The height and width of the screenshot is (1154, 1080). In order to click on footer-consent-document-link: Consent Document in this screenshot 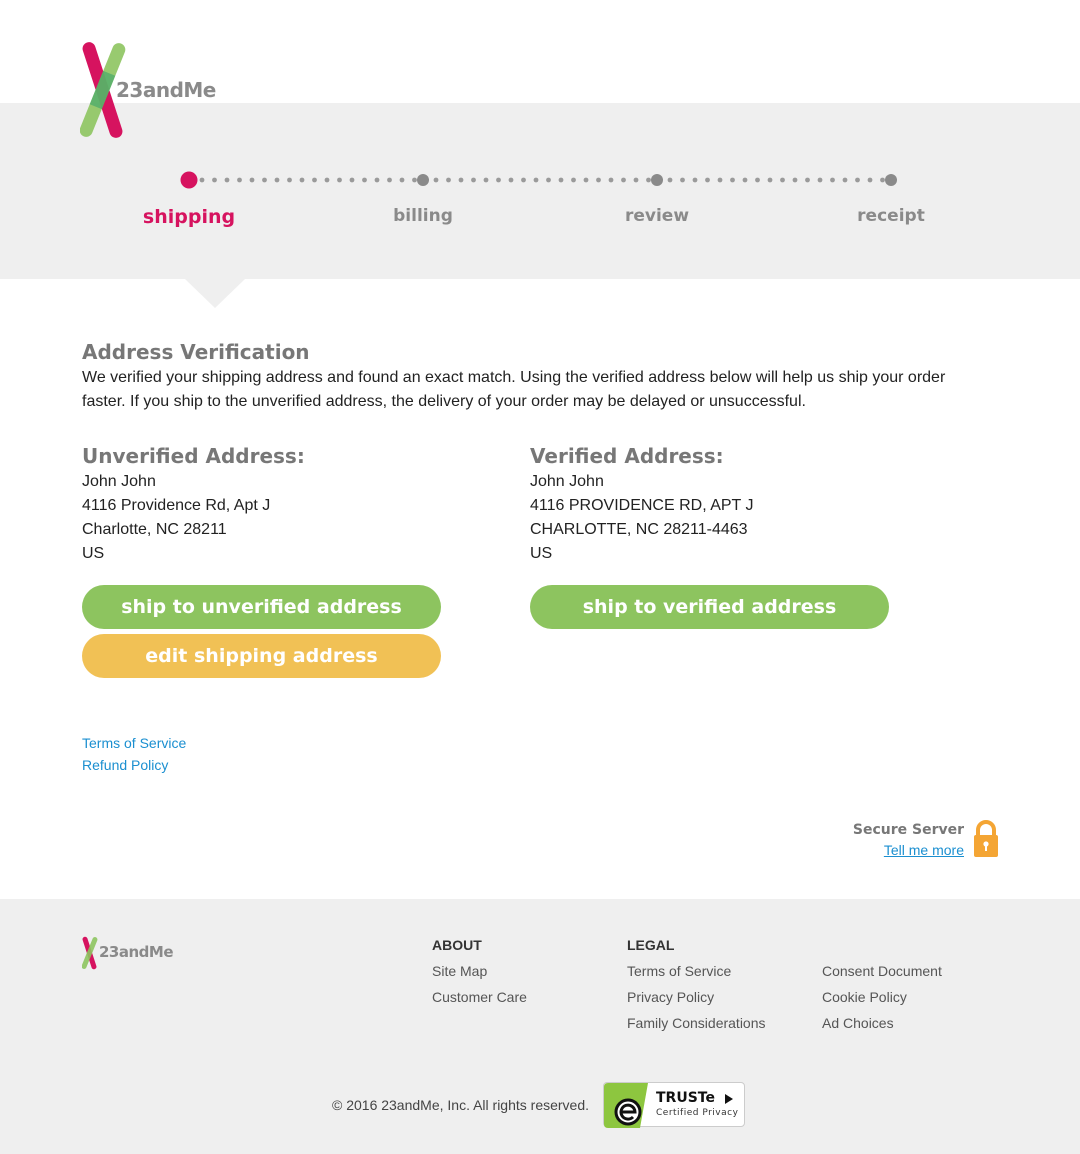, I will do `click(882, 971)`.